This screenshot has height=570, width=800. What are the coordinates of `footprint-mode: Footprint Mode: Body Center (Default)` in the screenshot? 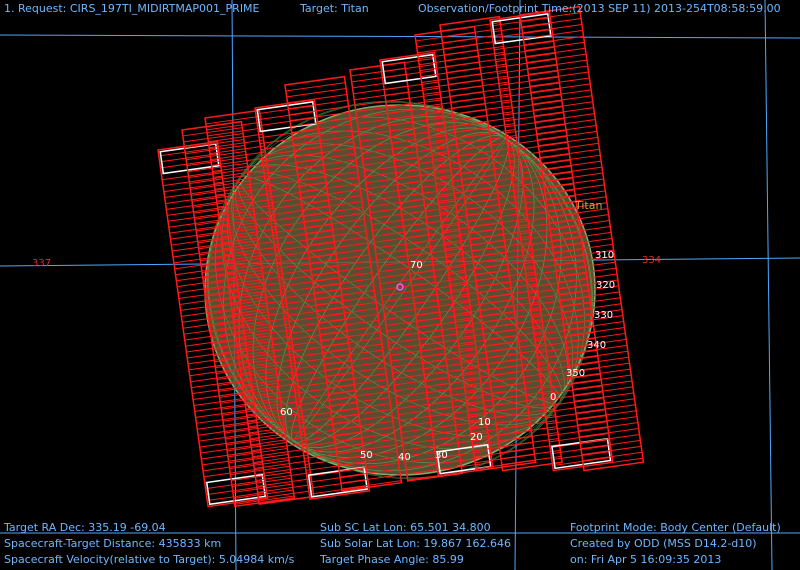 It's located at (675, 527).